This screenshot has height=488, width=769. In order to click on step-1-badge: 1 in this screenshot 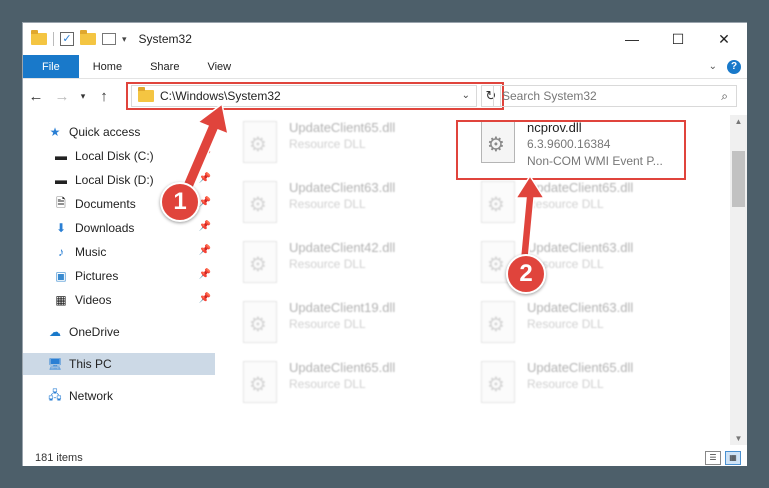, I will do `click(180, 202)`.